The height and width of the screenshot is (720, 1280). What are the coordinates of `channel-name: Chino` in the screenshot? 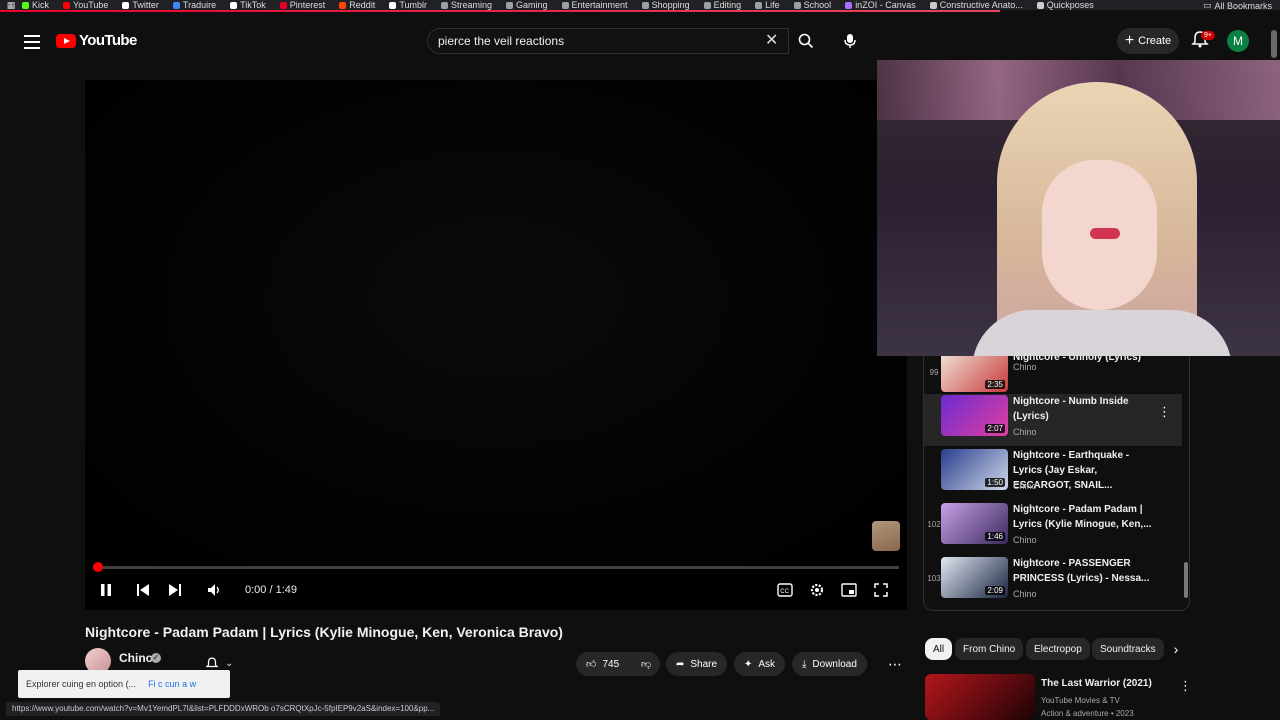 It's located at (136, 658).